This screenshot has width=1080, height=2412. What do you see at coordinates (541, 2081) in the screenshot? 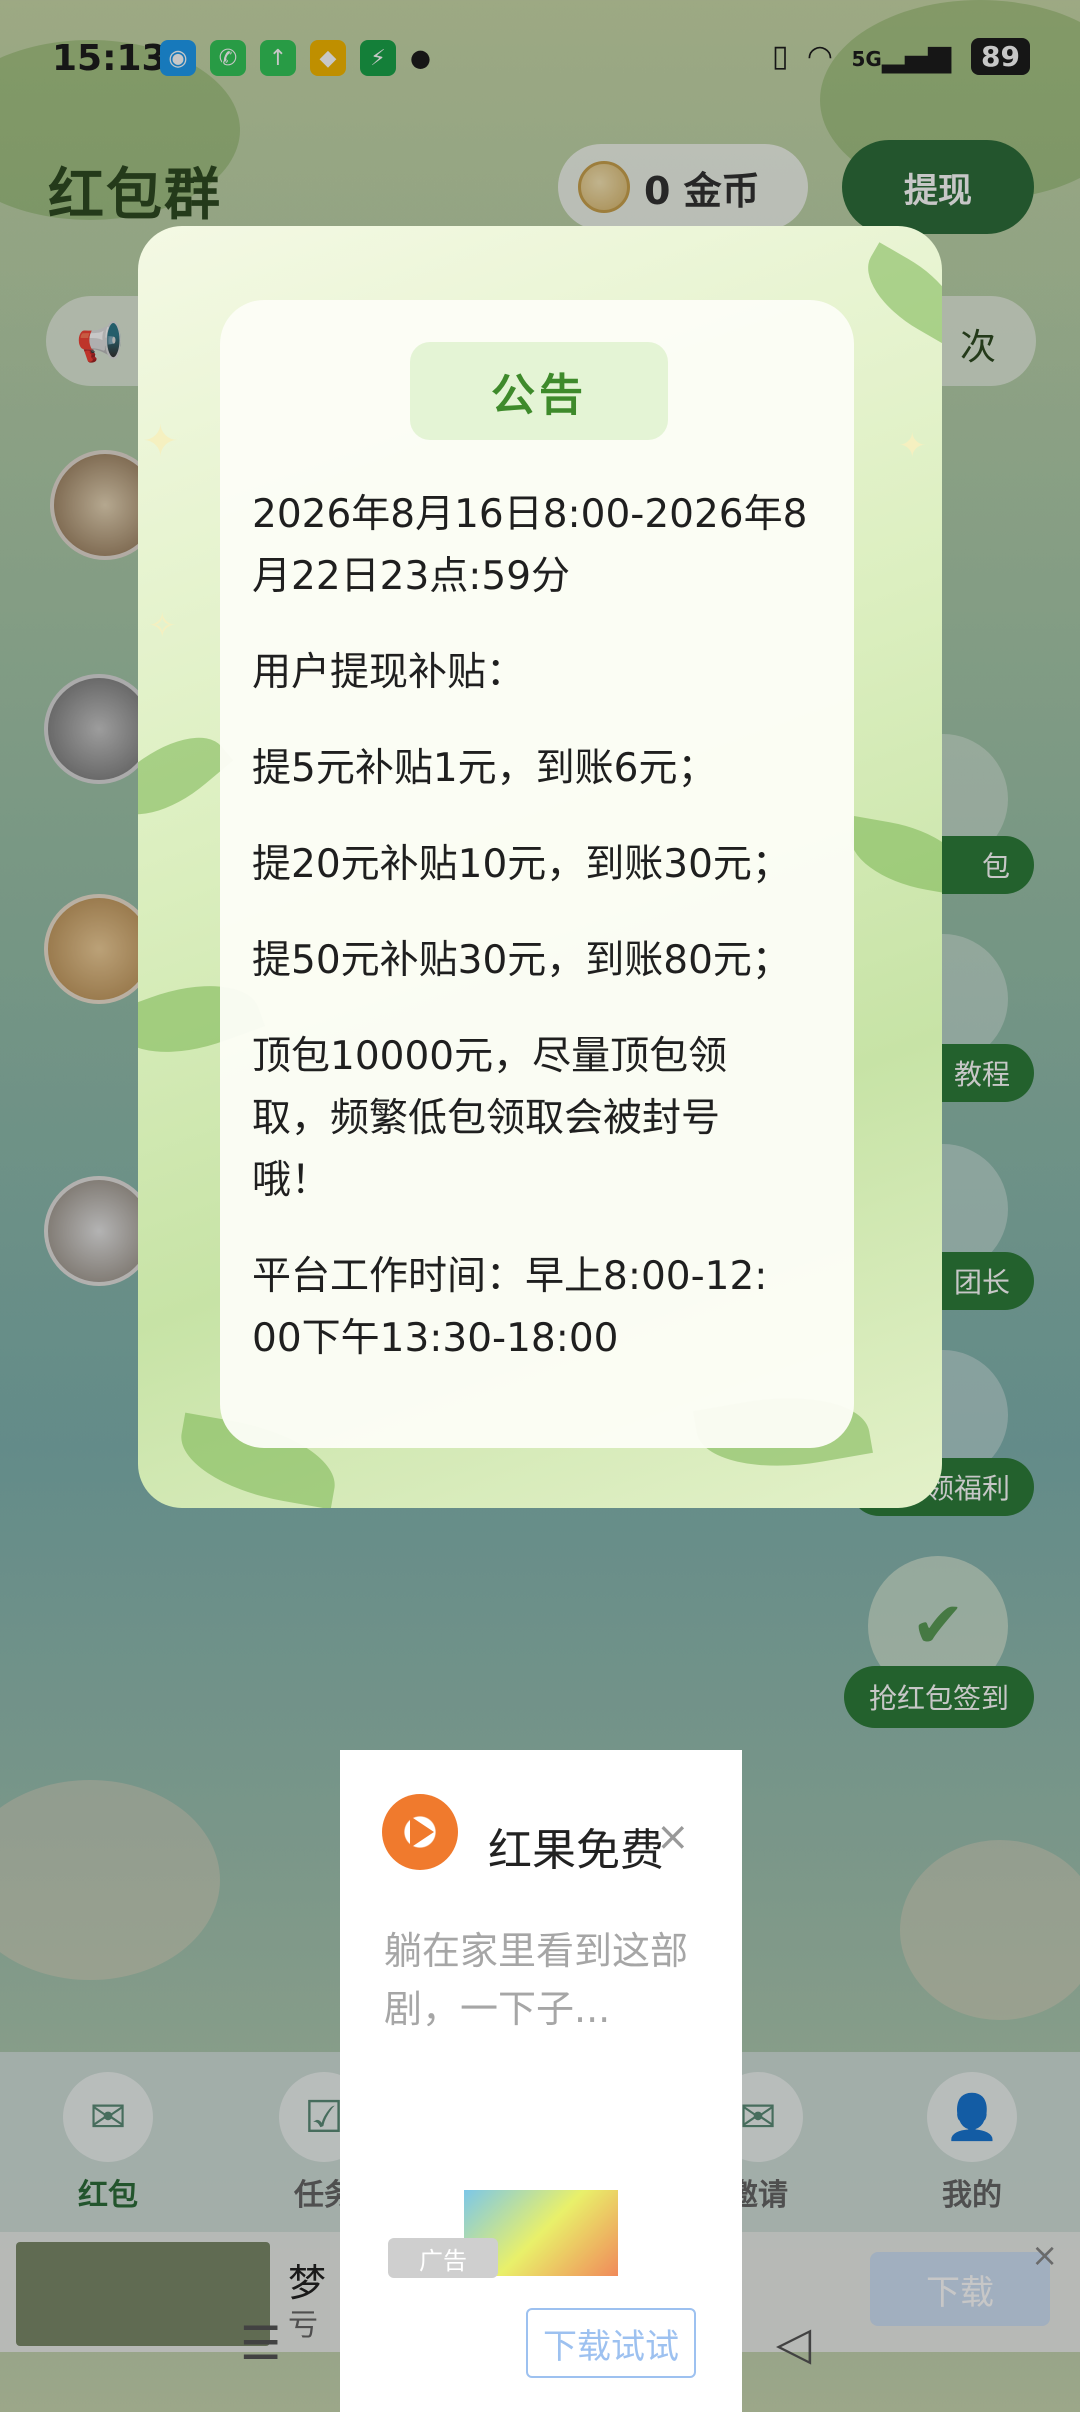
I see `ad-popup: 红果免费 × 躺在家里看到这部剧，一下子... 广告 下载试试` at bounding box center [541, 2081].